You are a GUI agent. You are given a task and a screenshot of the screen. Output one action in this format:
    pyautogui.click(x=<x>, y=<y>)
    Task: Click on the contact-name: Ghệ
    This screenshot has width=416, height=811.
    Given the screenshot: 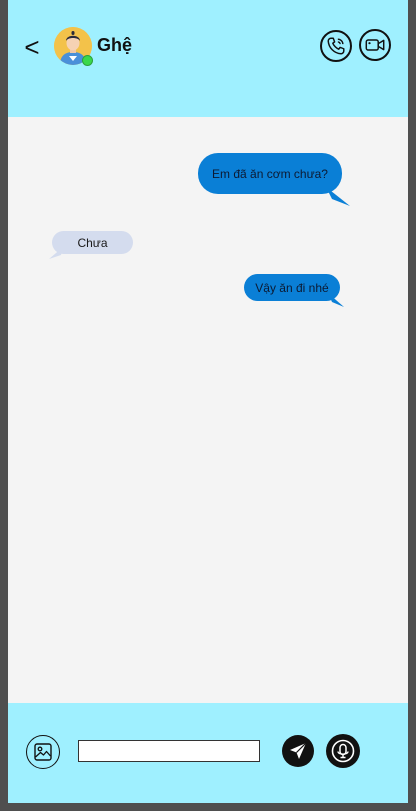 What is the action you would take?
    pyautogui.click(x=115, y=45)
    